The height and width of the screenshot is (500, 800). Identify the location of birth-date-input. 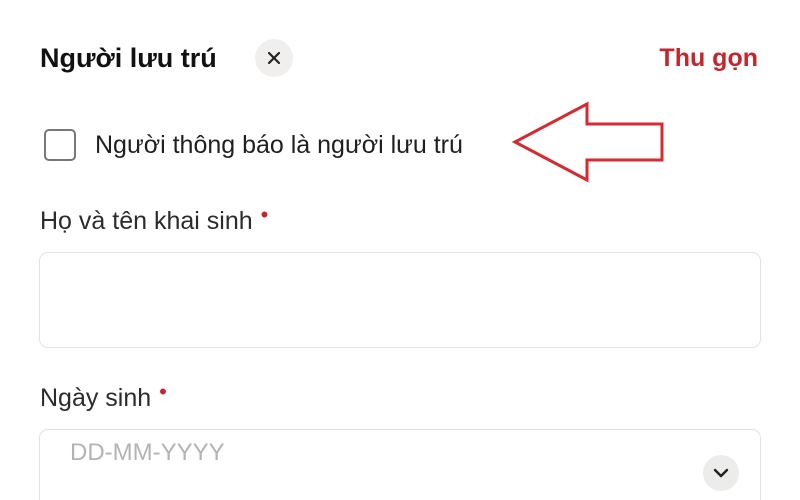
(400, 464).